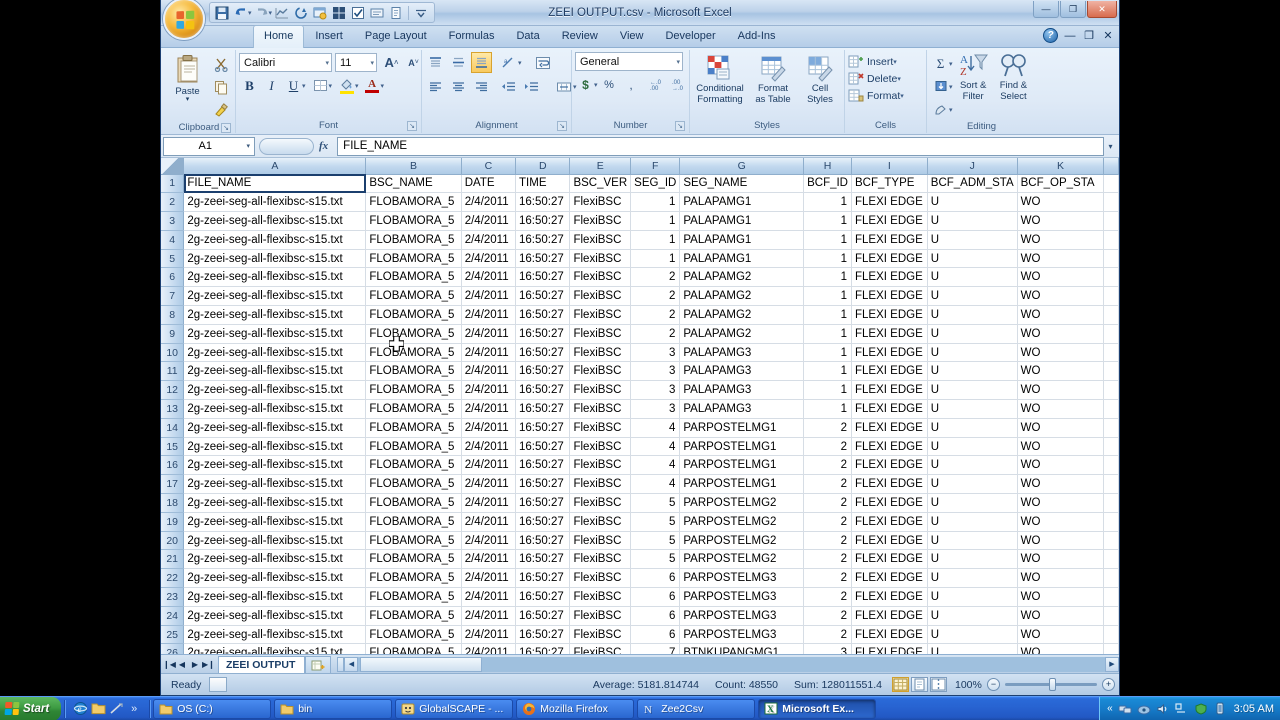 The height and width of the screenshot is (720, 1280). What do you see at coordinates (1144, 709) in the screenshot?
I see `modem-icon` at bounding box center [1144, 709].